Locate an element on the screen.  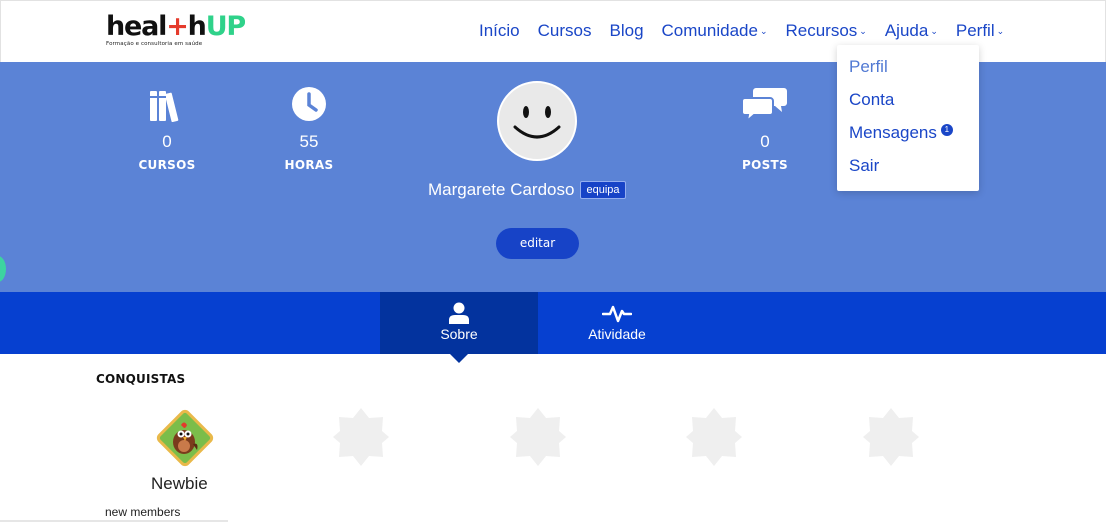
tab-sobre: Sobre is located at coordinates (459, 323).